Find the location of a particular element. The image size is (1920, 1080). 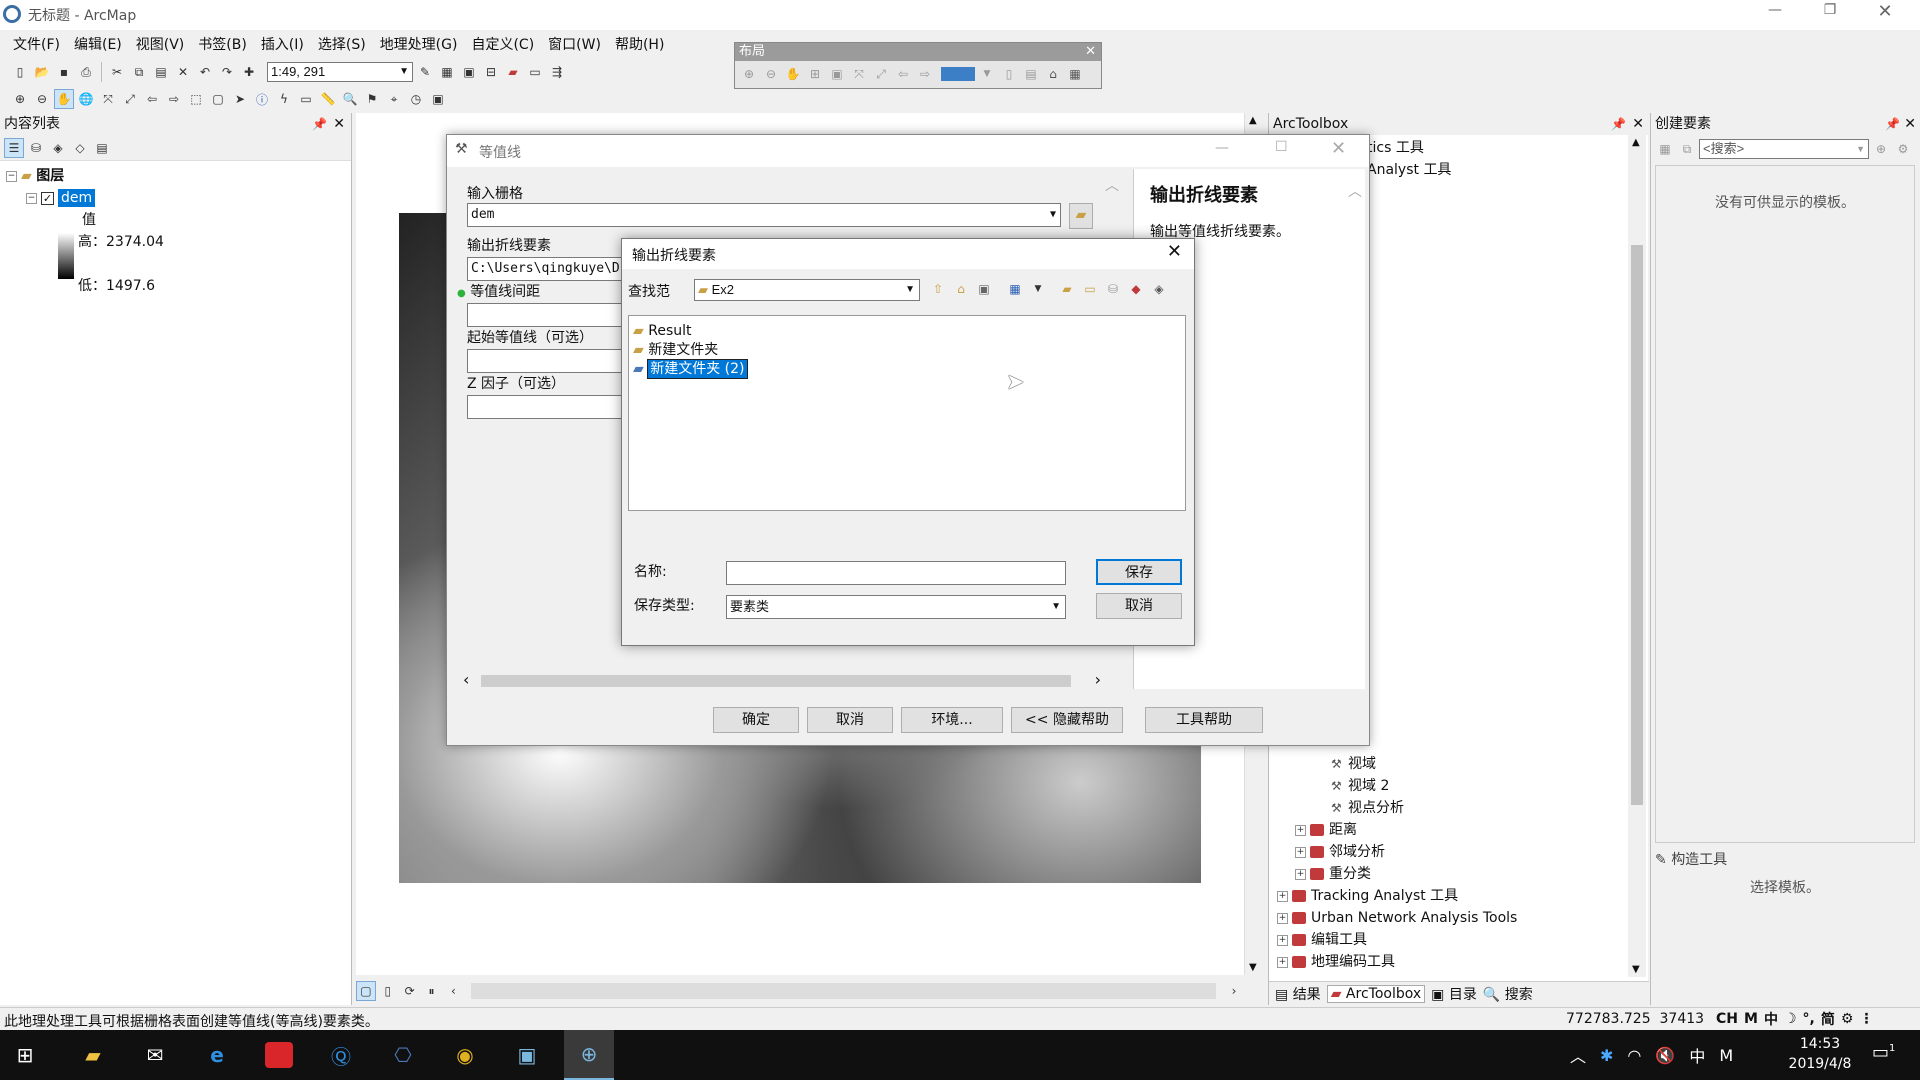

ime-zh-icon: 中 is located at coordinates (1771, 1019).